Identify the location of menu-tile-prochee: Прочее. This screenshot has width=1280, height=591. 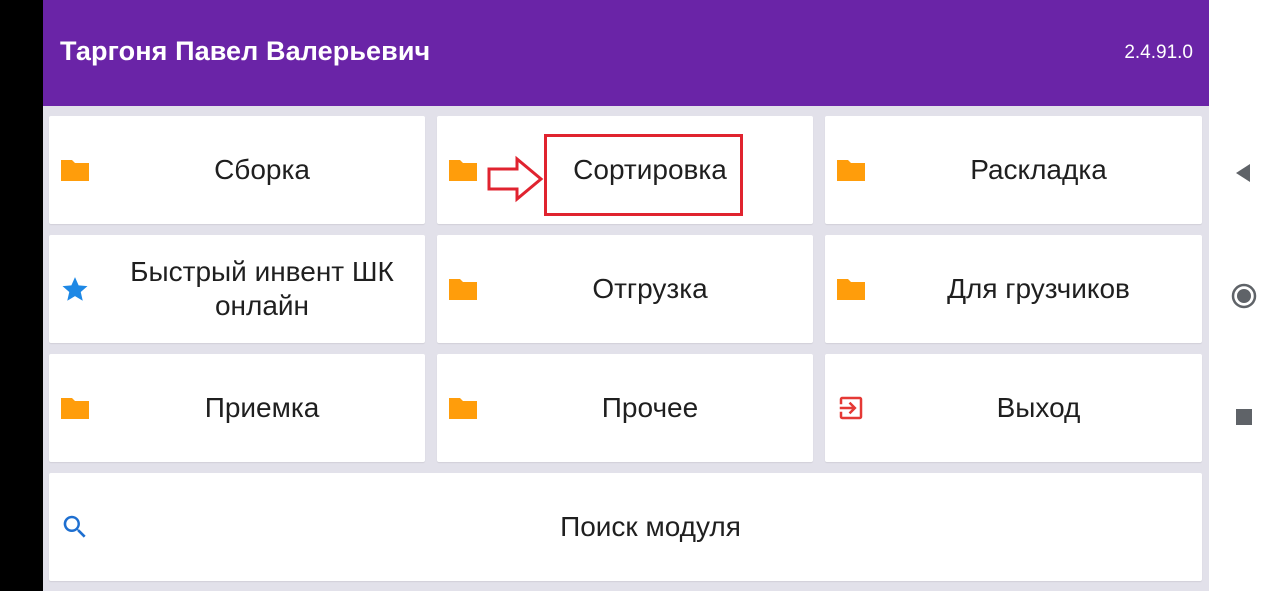
(625, 408).